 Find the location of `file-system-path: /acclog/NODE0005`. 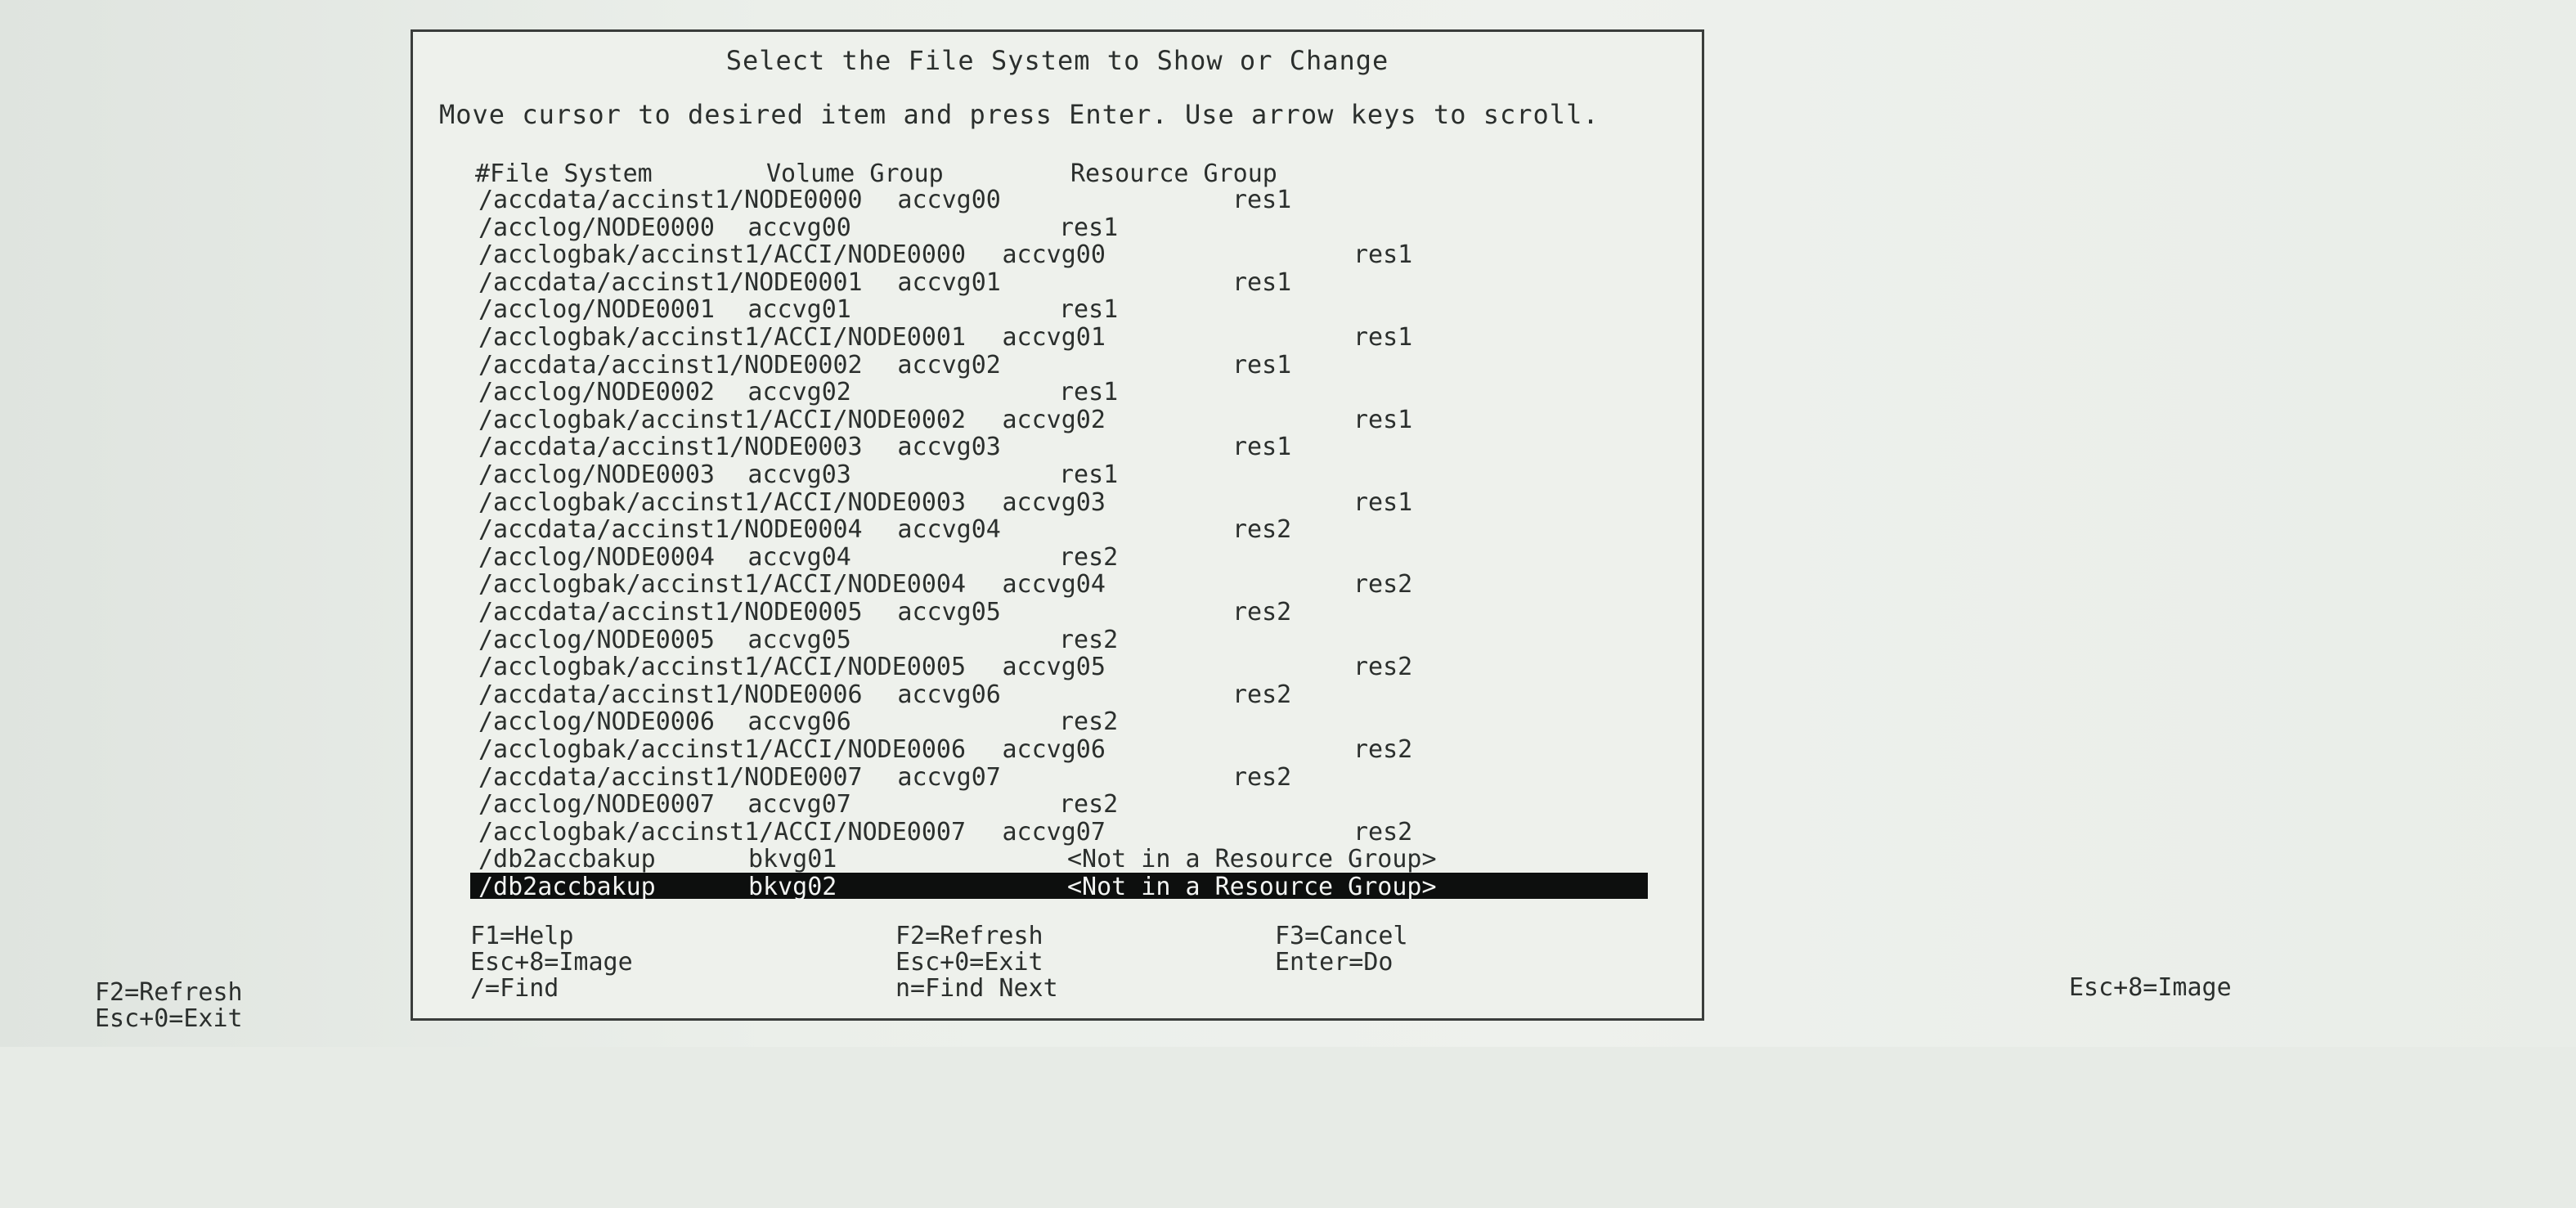

file-system-path: /acclog/NODE0005 is located at coordinates (597, 639).